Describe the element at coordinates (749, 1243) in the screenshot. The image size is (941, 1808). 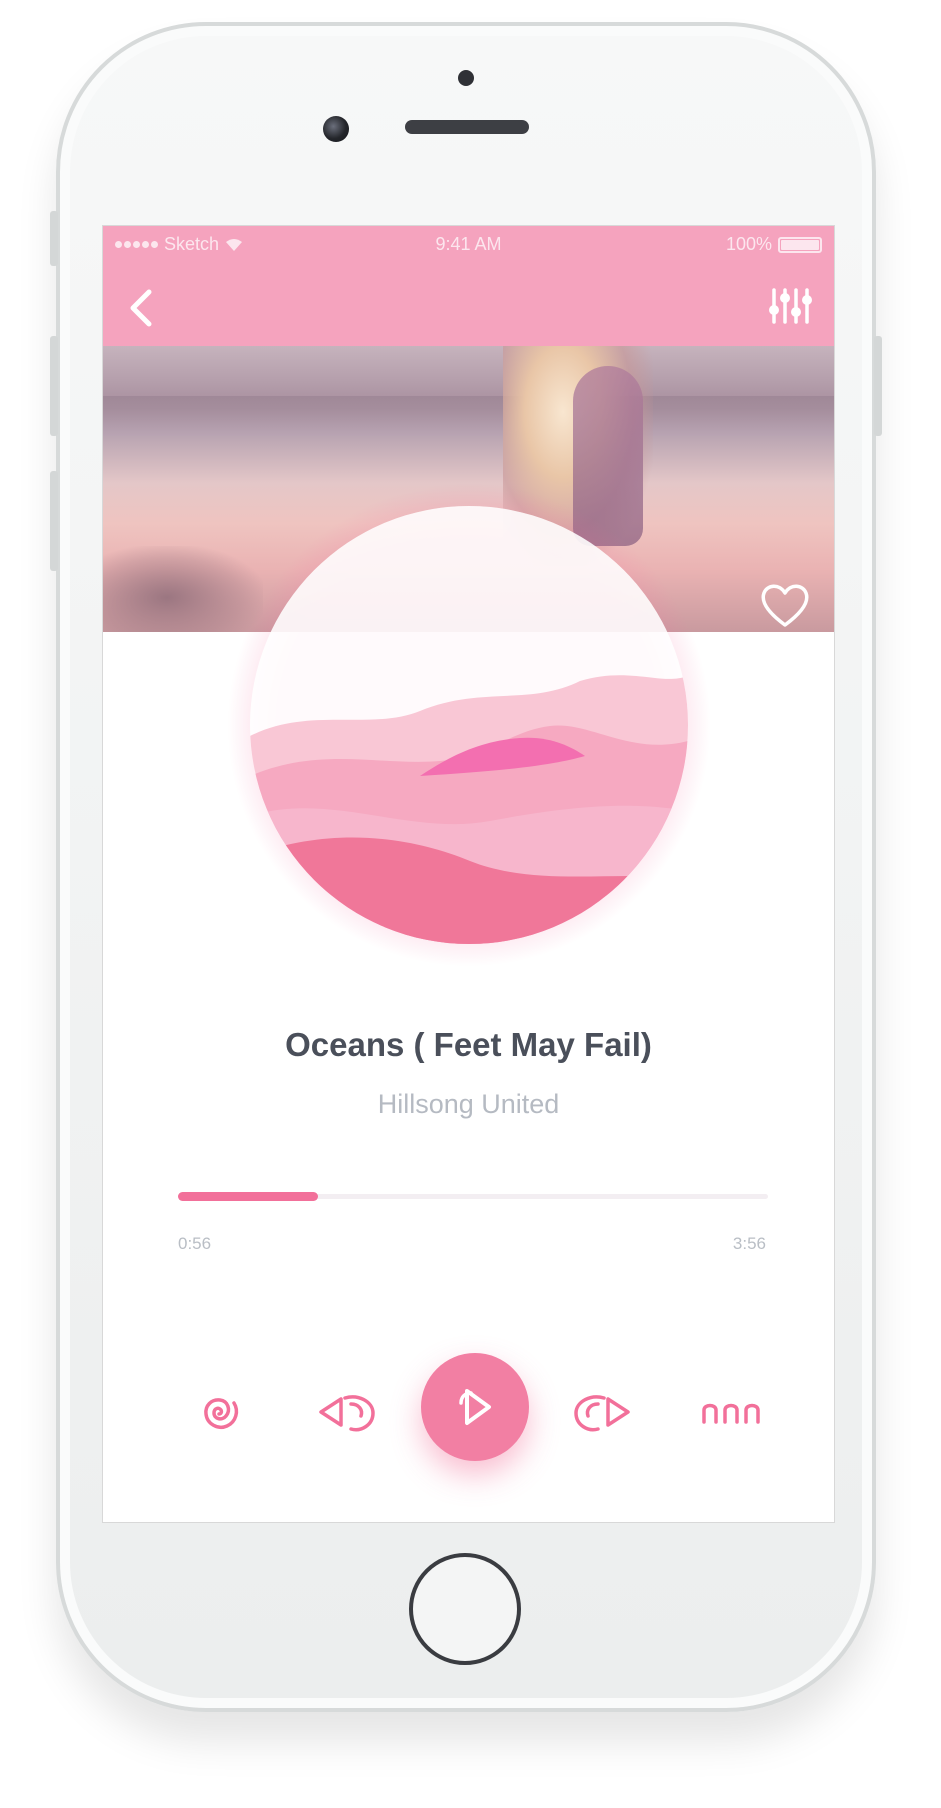
I see `time-total: 3:56` at that location.